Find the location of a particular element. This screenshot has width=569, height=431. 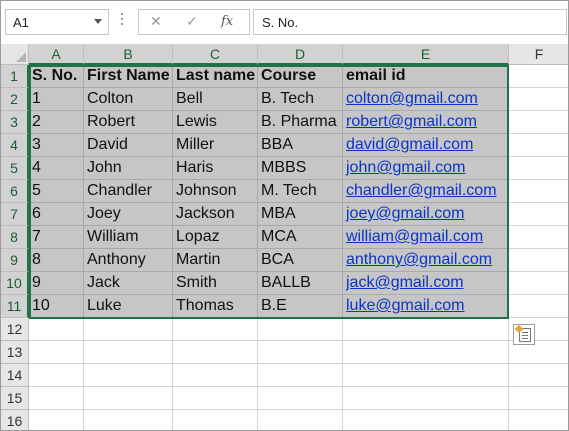

table-cell: Chandler is located at coordinates (128, 191).